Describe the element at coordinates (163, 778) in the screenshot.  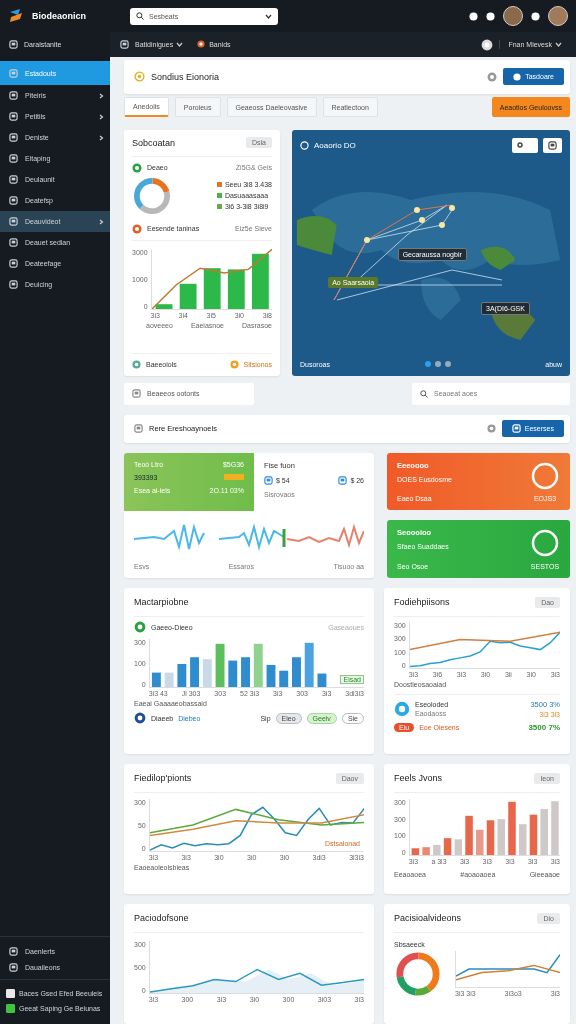
I see `card-title: Fiedilop'pionts` at that location.